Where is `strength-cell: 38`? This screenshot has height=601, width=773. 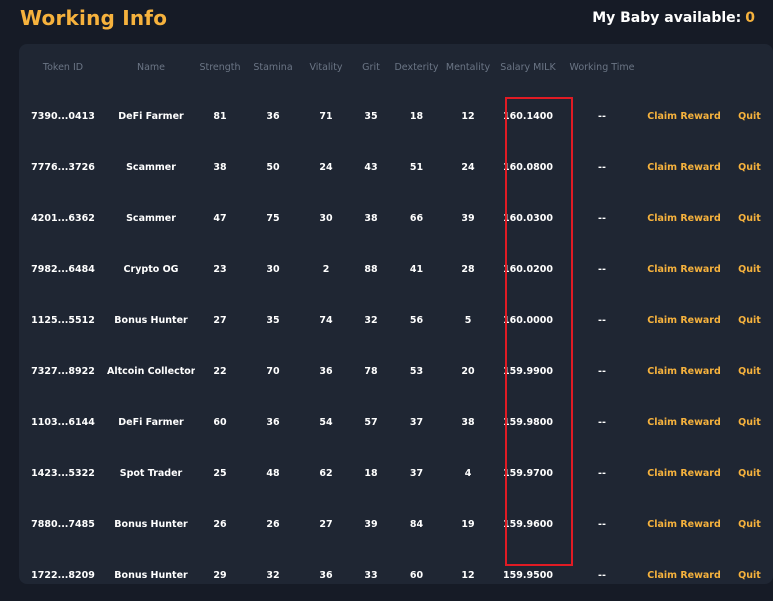
strength-cell: 38 is located at coordinates (220, 167).